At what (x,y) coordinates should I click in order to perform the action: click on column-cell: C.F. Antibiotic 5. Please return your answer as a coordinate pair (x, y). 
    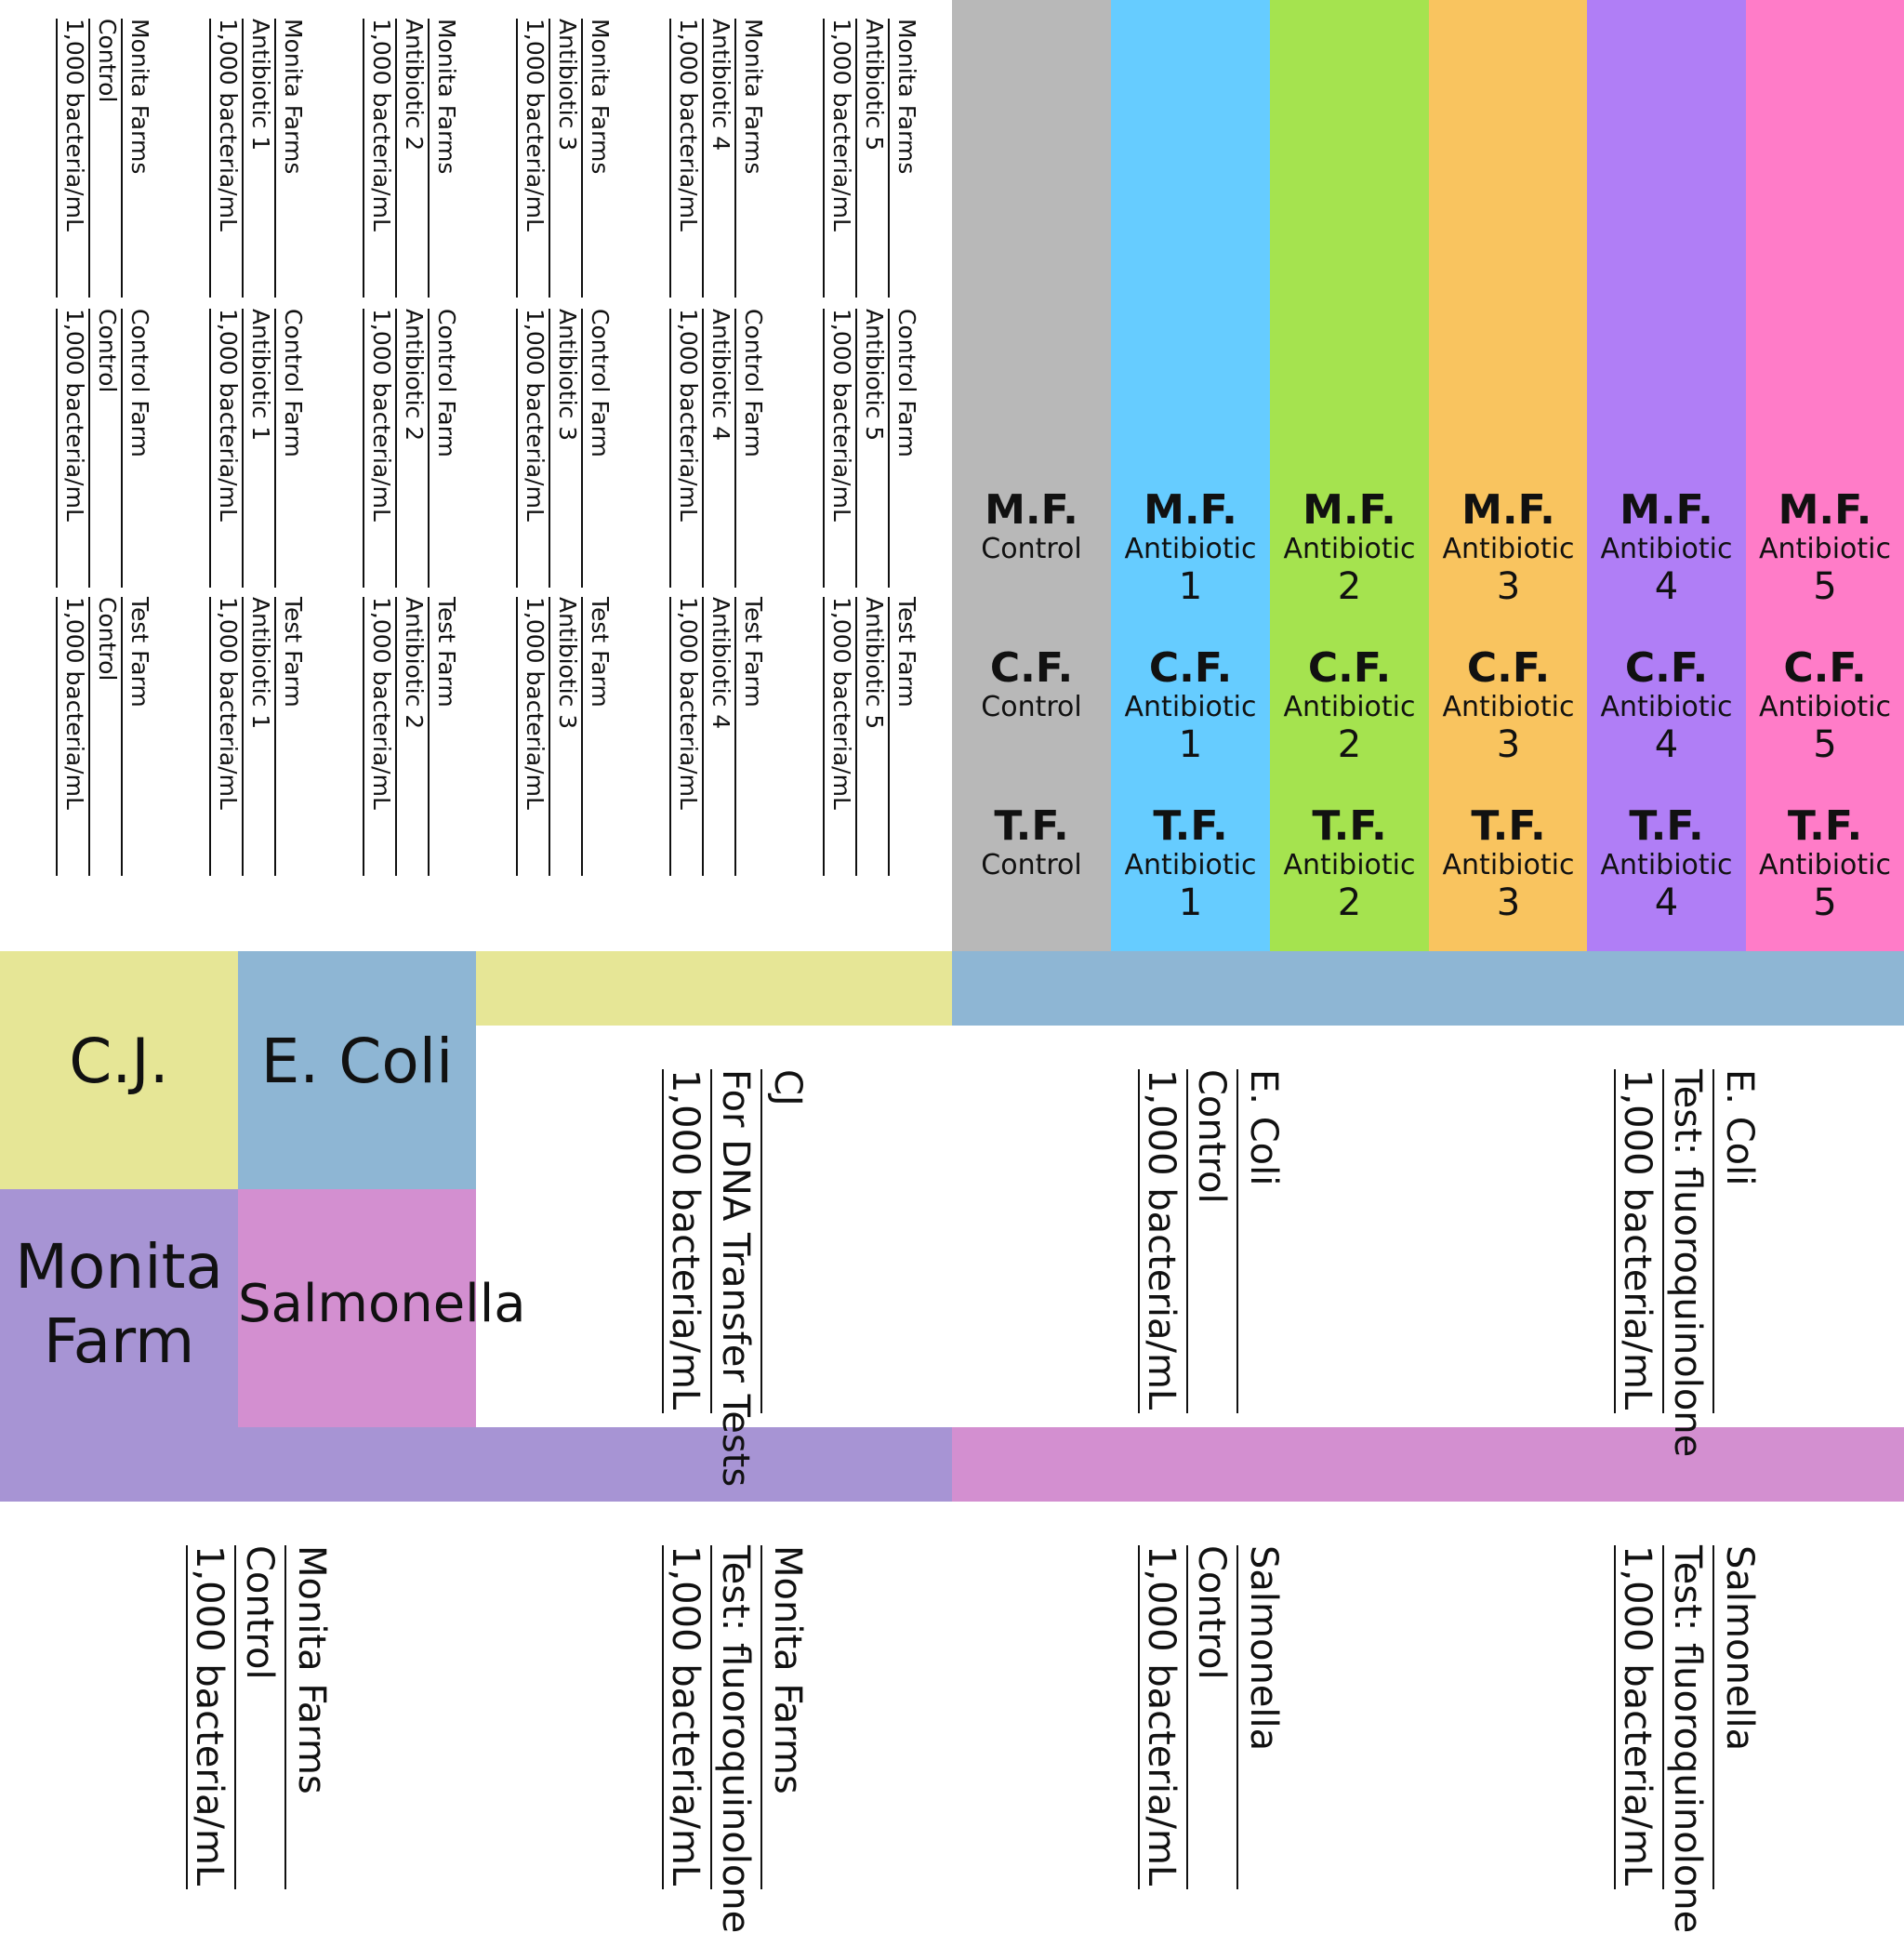
    Looking at the image, I should click on (1825, 706).